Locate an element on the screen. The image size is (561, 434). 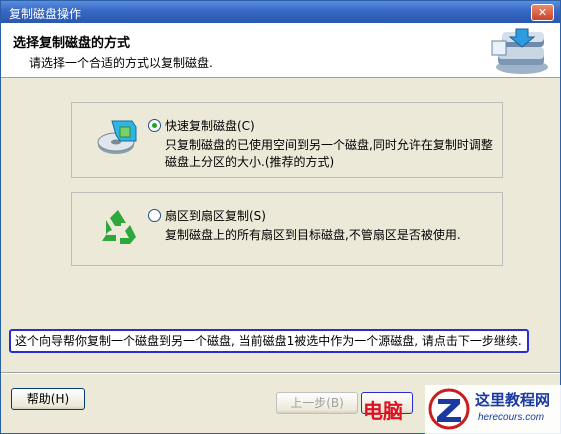
watermark-site-name: 这里教程网 is located at coordinates (513, 400).